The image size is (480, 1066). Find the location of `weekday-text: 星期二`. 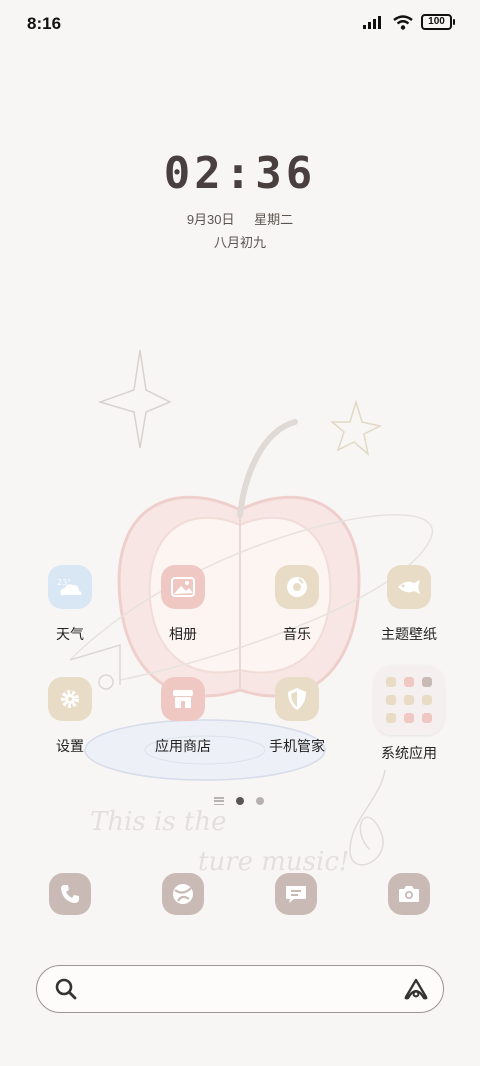

weekday-text: 星期二 is located at coordinates (274, 219).